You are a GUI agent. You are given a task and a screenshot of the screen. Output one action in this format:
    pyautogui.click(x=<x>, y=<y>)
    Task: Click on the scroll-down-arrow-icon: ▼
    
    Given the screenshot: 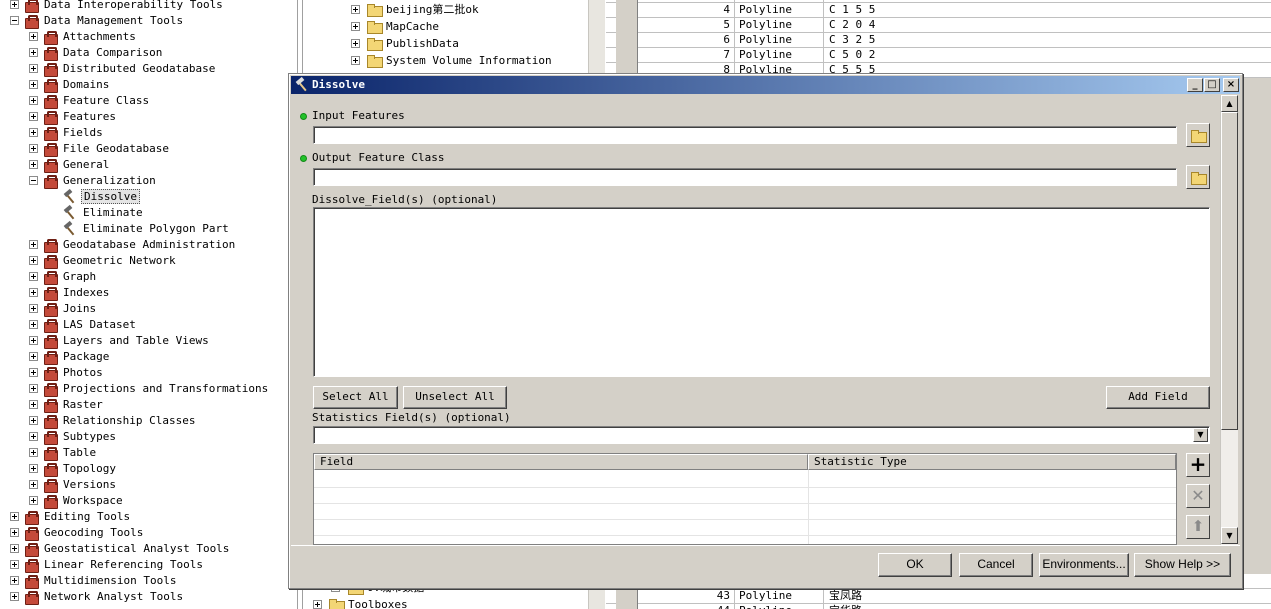 What is the action you would take?
    pyautogui.click(x=1229, y=535)
    